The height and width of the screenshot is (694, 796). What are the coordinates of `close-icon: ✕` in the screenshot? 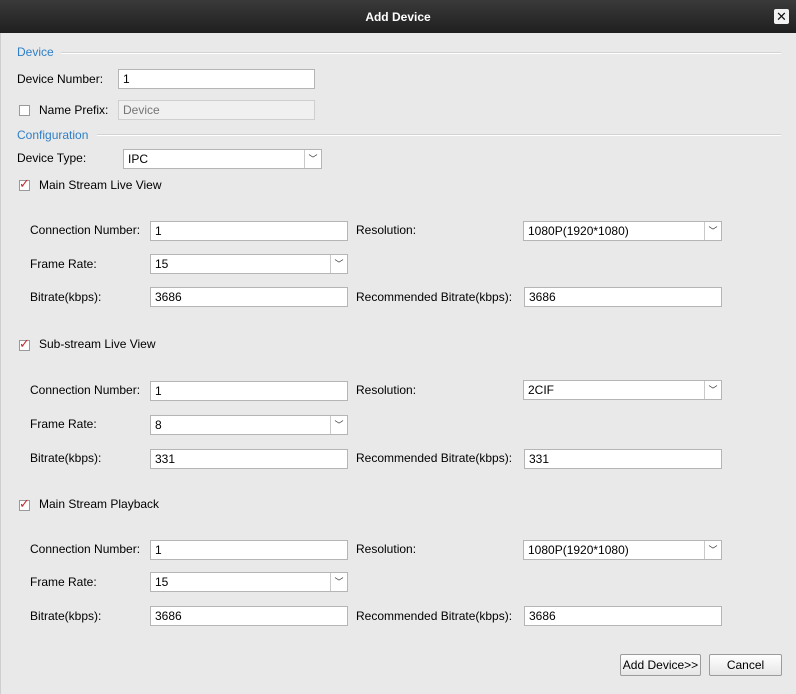 It's located at (781, 16).